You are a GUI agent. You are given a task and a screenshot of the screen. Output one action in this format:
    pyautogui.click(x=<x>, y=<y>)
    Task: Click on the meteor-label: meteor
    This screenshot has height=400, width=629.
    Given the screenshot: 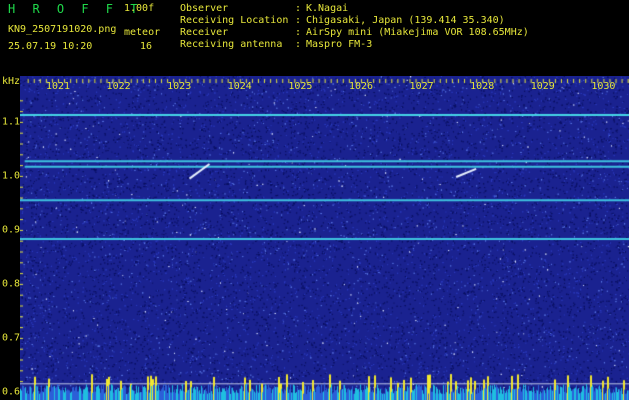 What is the action you would take?
    pyautogui.click(x=142, y=32)
    